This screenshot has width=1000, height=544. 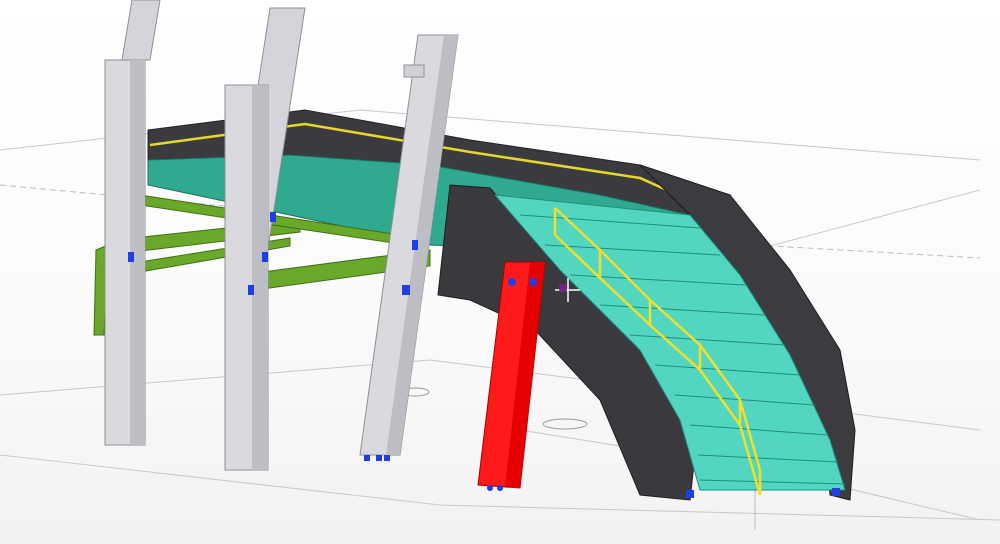 I want to click on grid-marker, so click(x=565, y=424).